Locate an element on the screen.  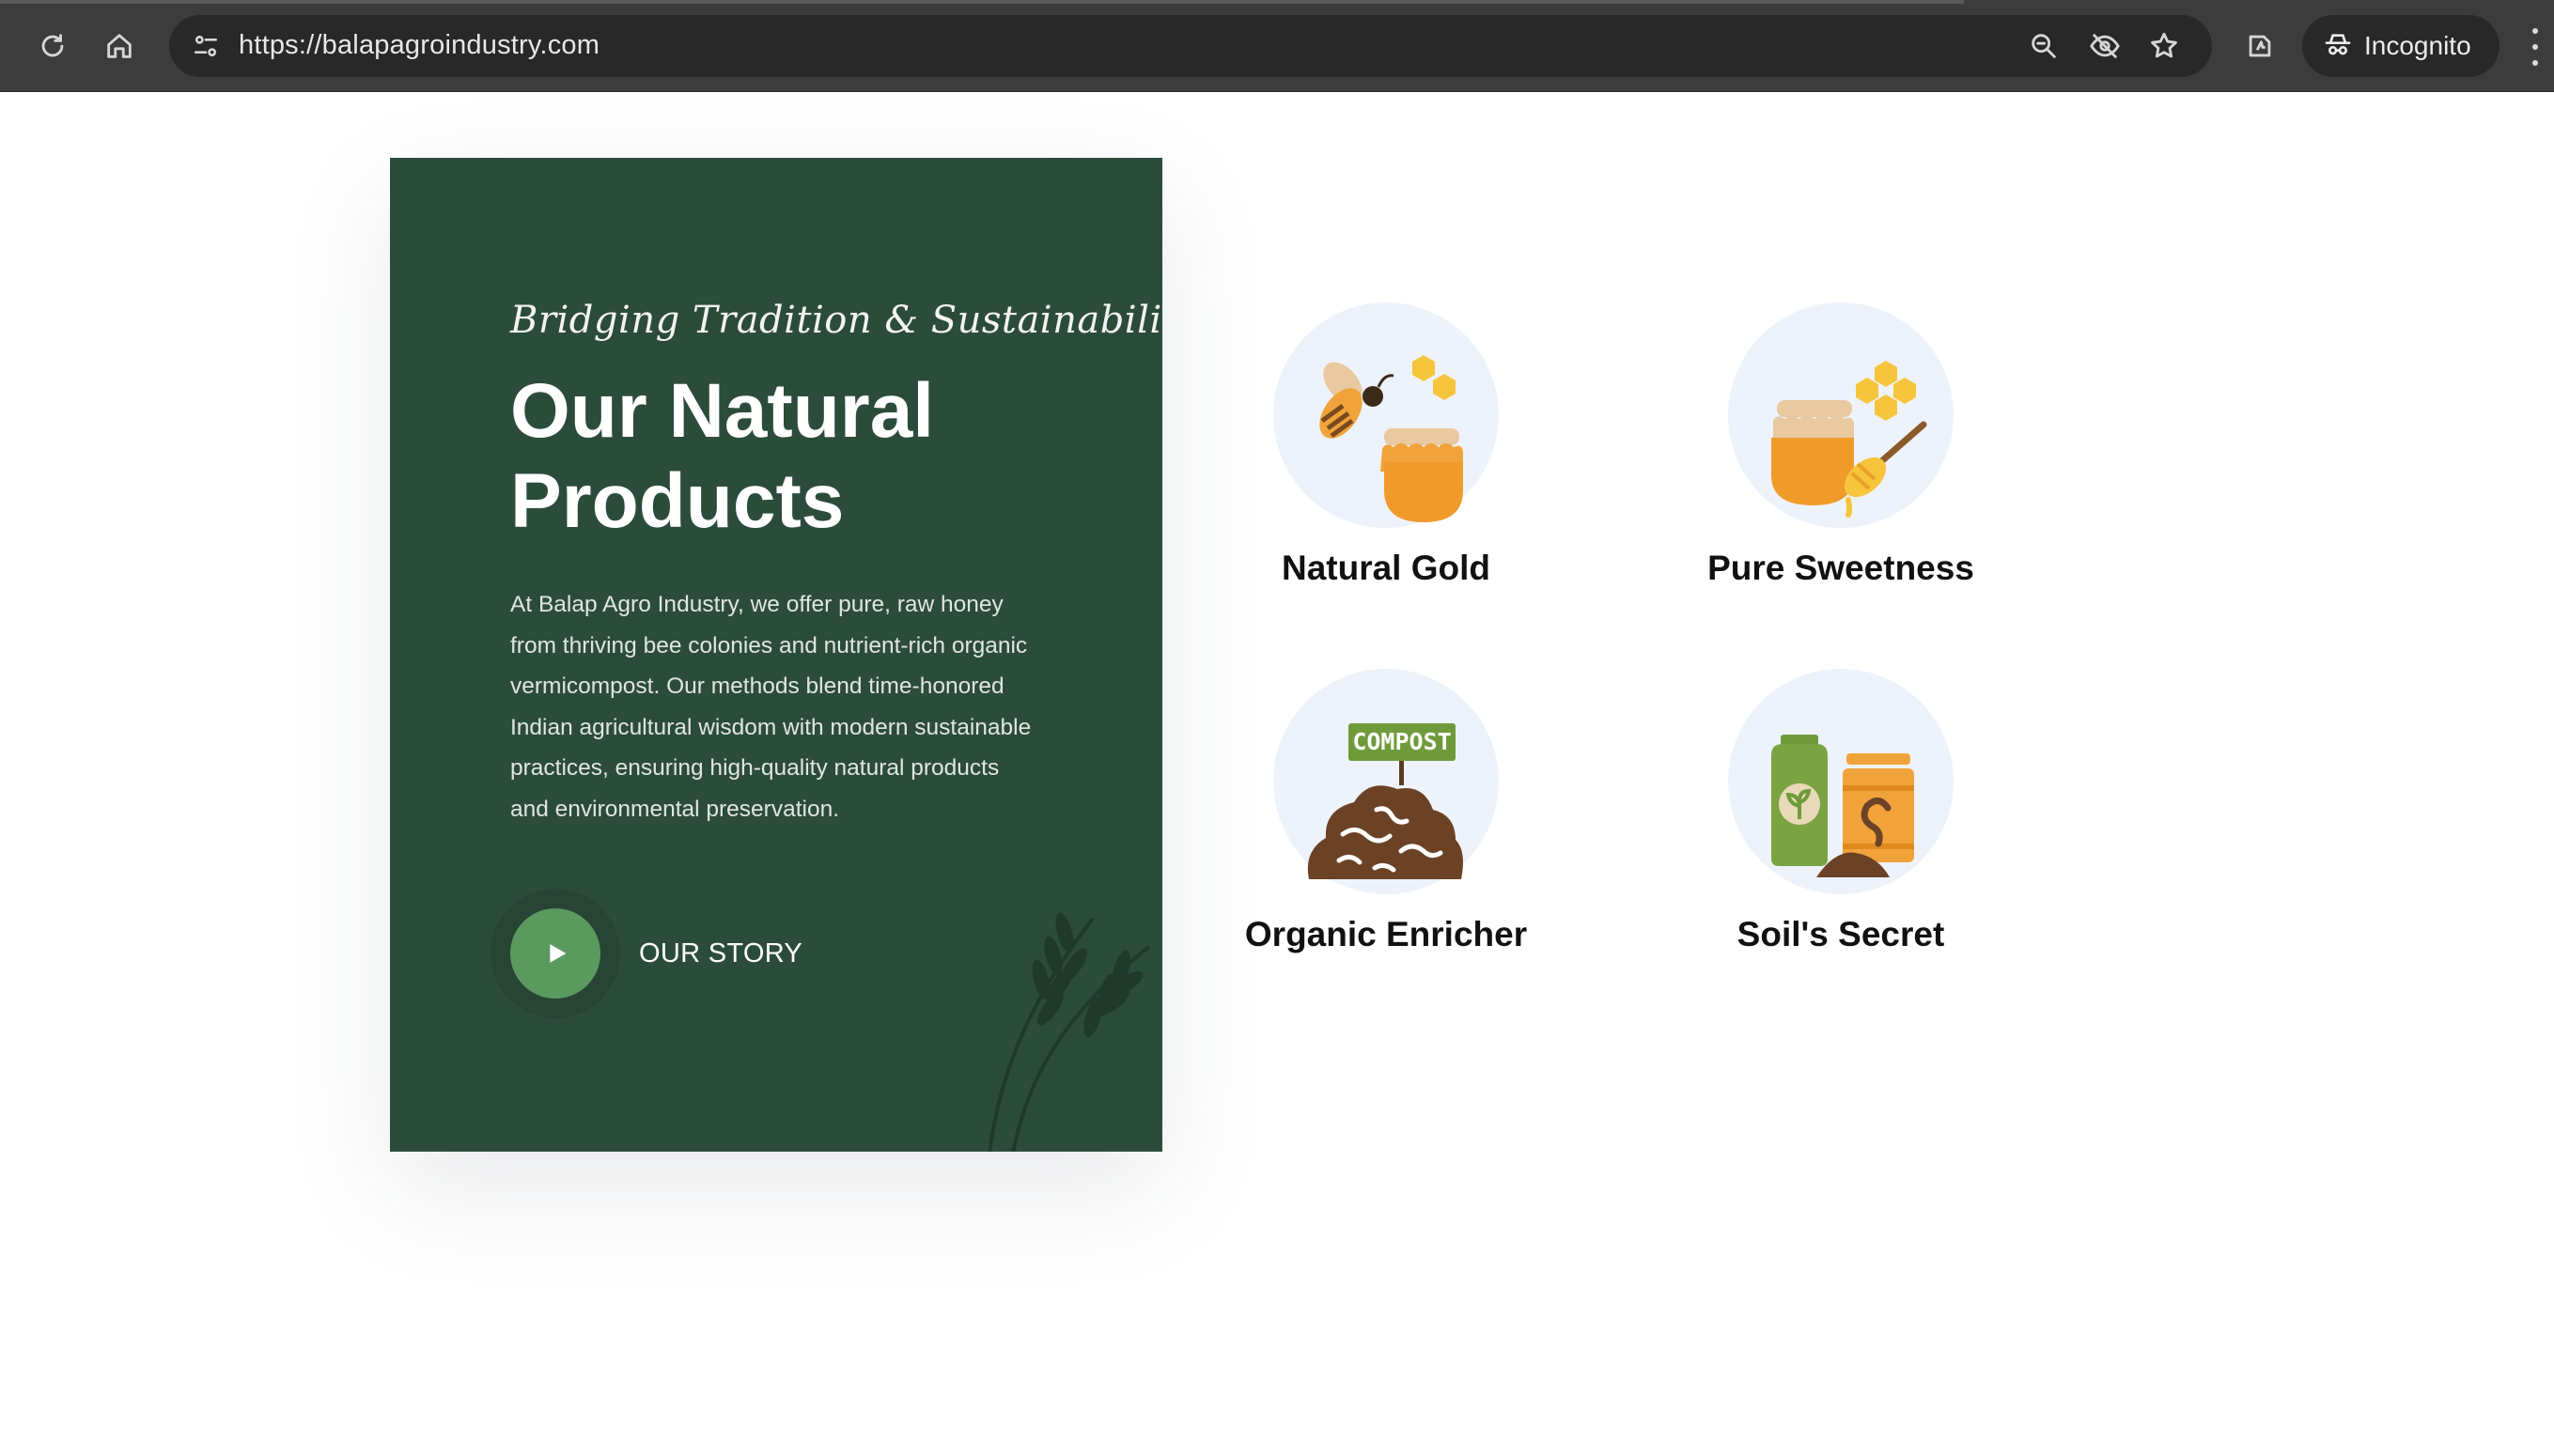
product-pure-sweetness: Pure Sweetness is located at coordinates (1841, 462).